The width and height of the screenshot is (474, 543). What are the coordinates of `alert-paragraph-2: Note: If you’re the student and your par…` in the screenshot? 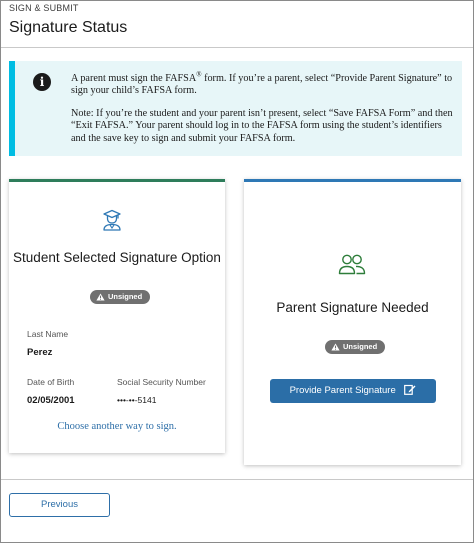 It's located at (262, 125).